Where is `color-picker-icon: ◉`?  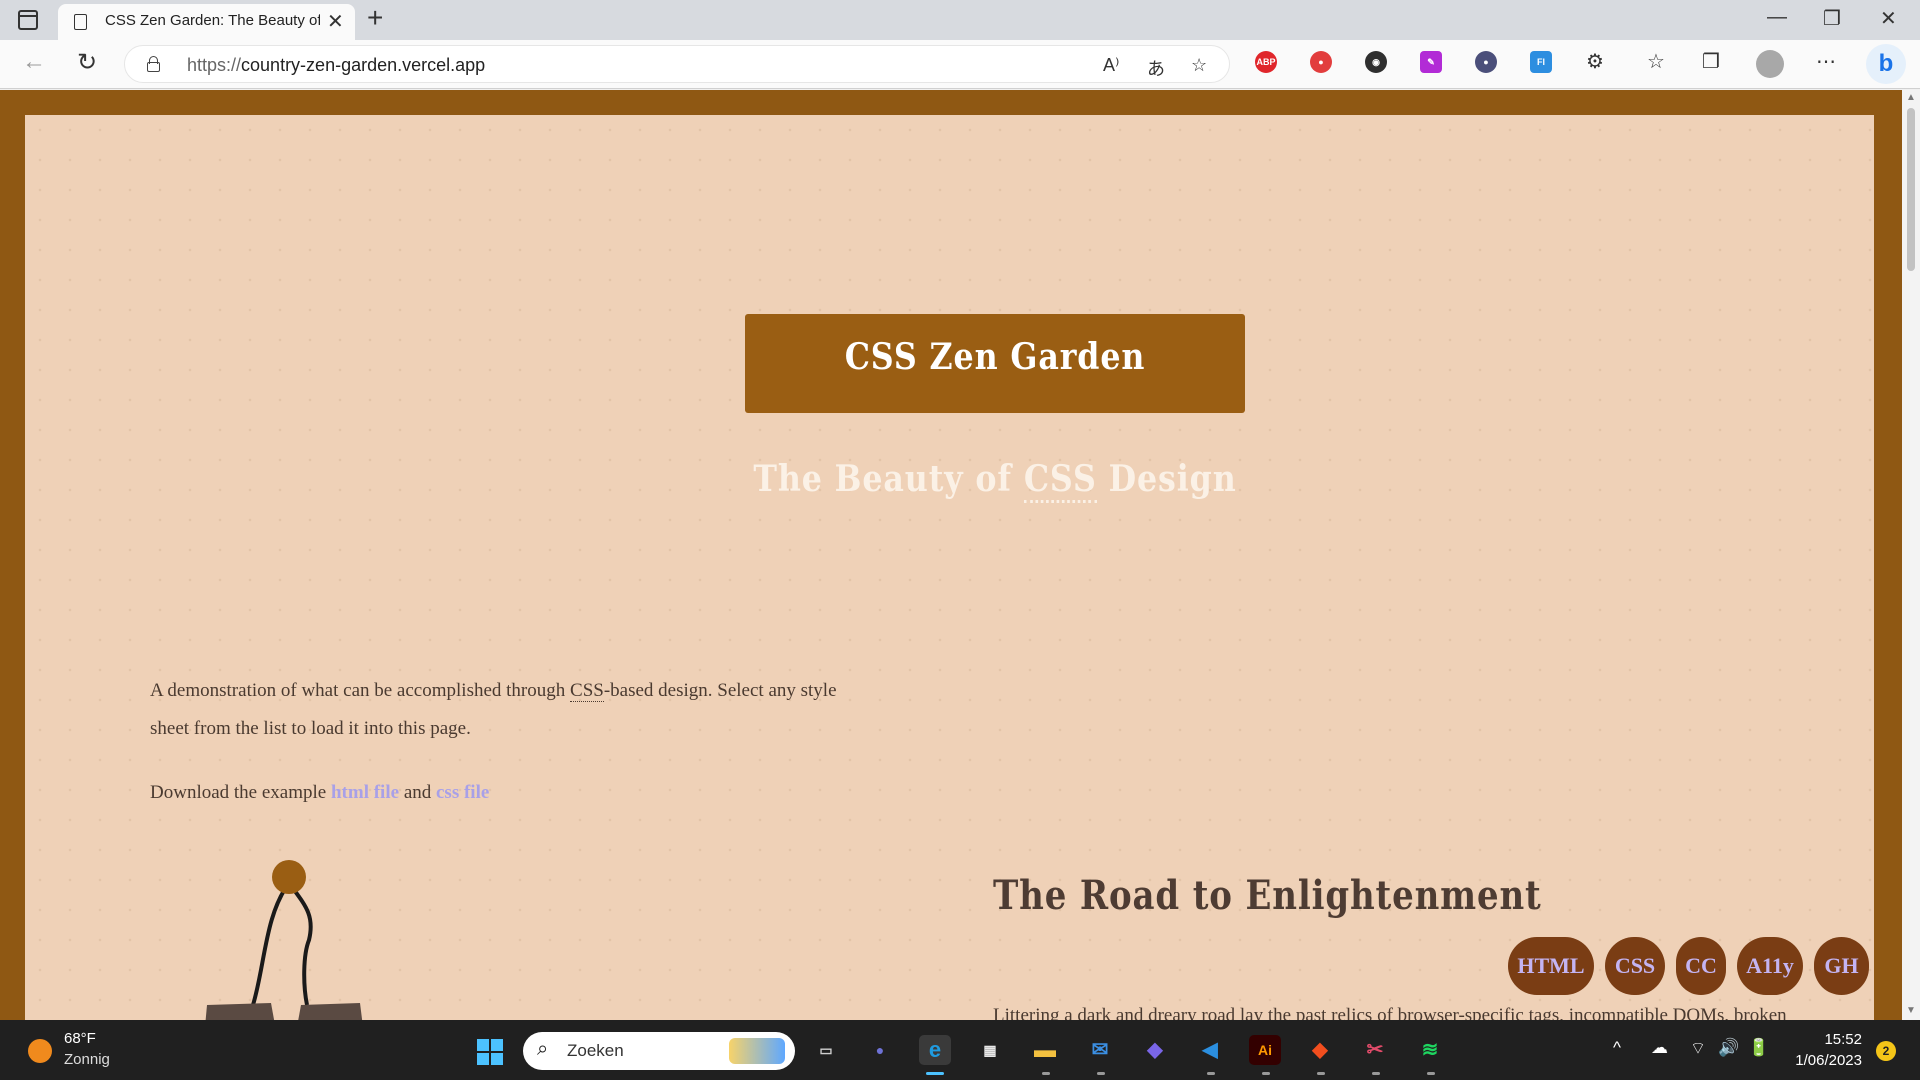
color-picker-icon: ◉ is located at coordinates (1376, 62).